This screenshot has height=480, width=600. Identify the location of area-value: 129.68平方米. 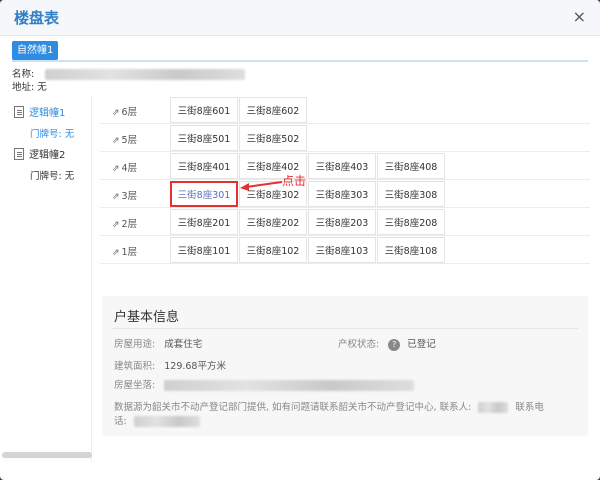
(195, 366).